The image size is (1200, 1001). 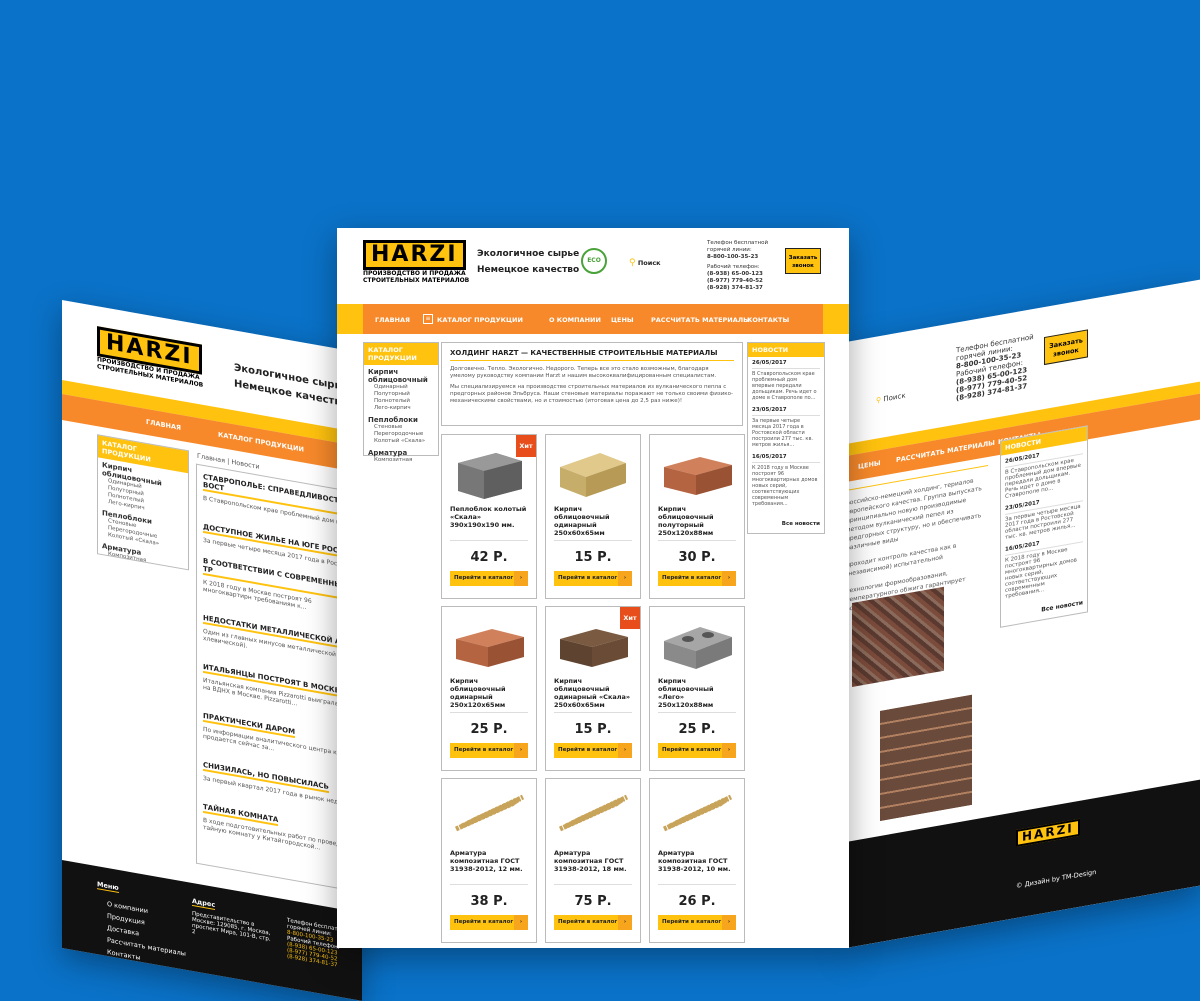 What do you see at coordinates (593, 729) in the screenshot?
I see `product-price: 15 Р.` at bounding box center [593, 729].